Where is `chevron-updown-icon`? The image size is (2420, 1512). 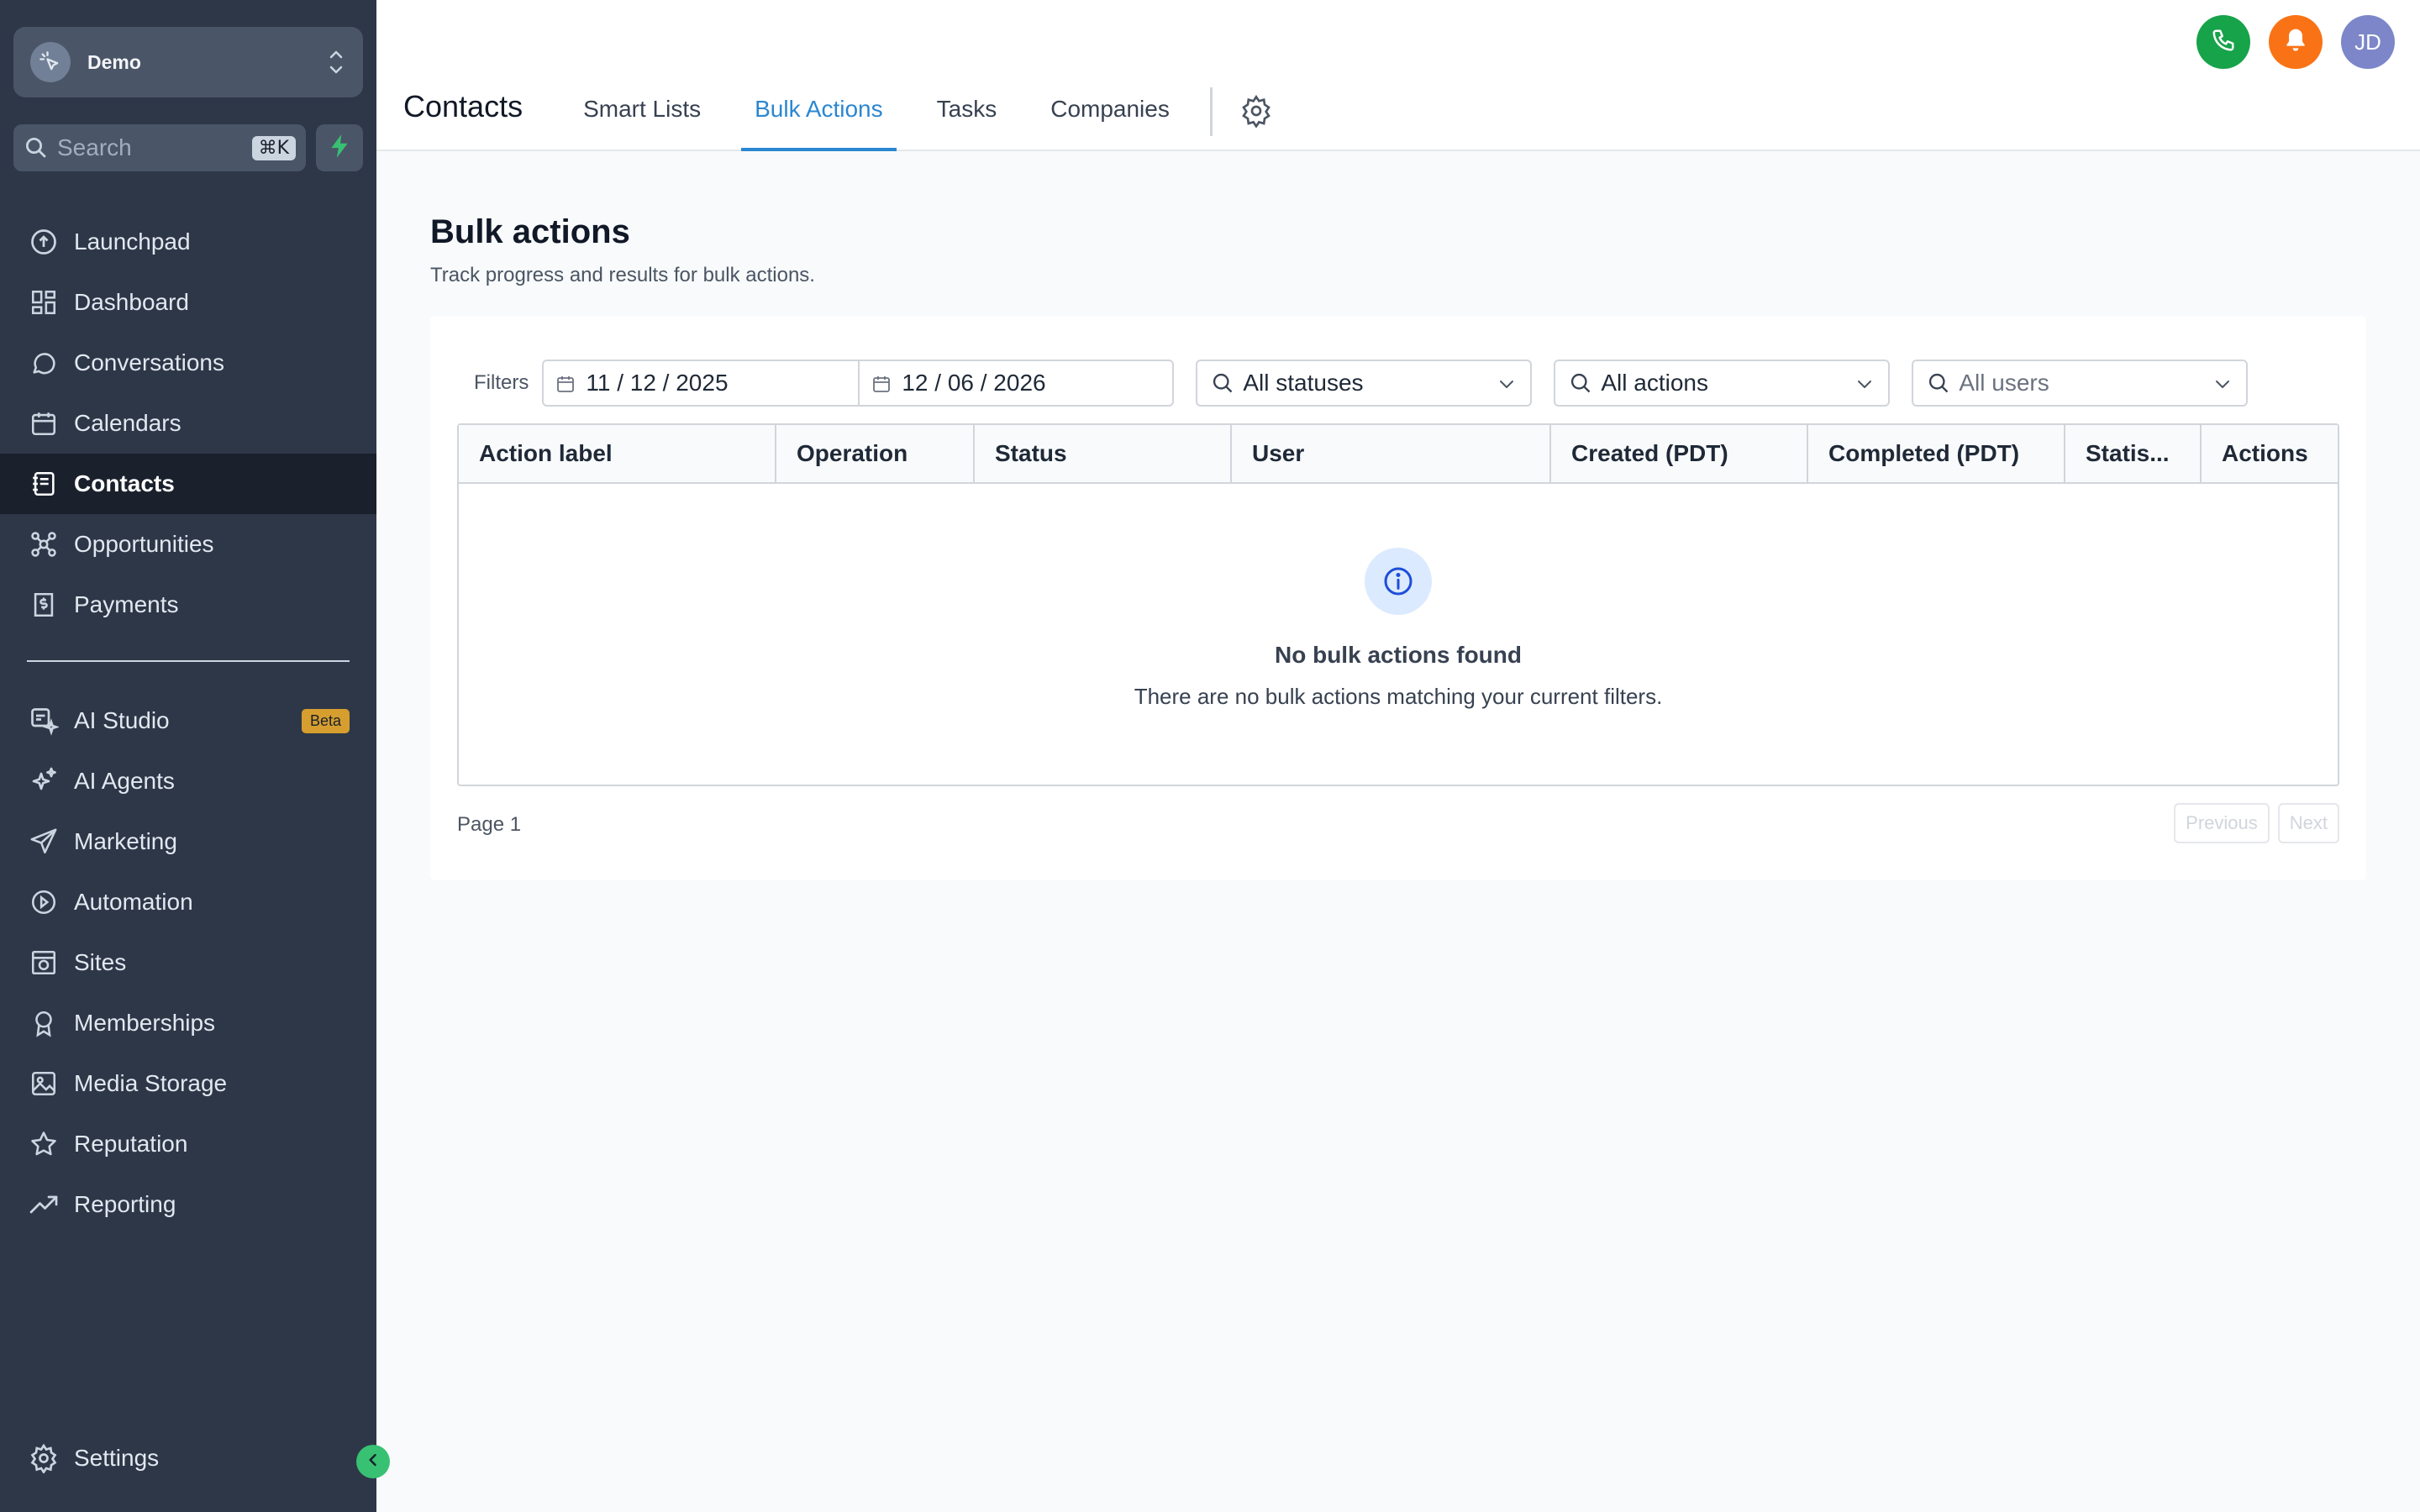
chevron-updown-icon is located at coordinates (336, 62).